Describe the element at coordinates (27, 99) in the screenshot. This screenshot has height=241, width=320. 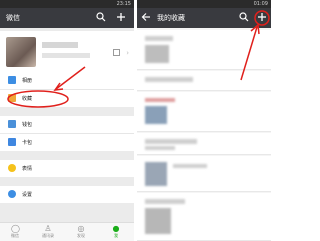
I see `menu-item-label: 收藏` at that location.